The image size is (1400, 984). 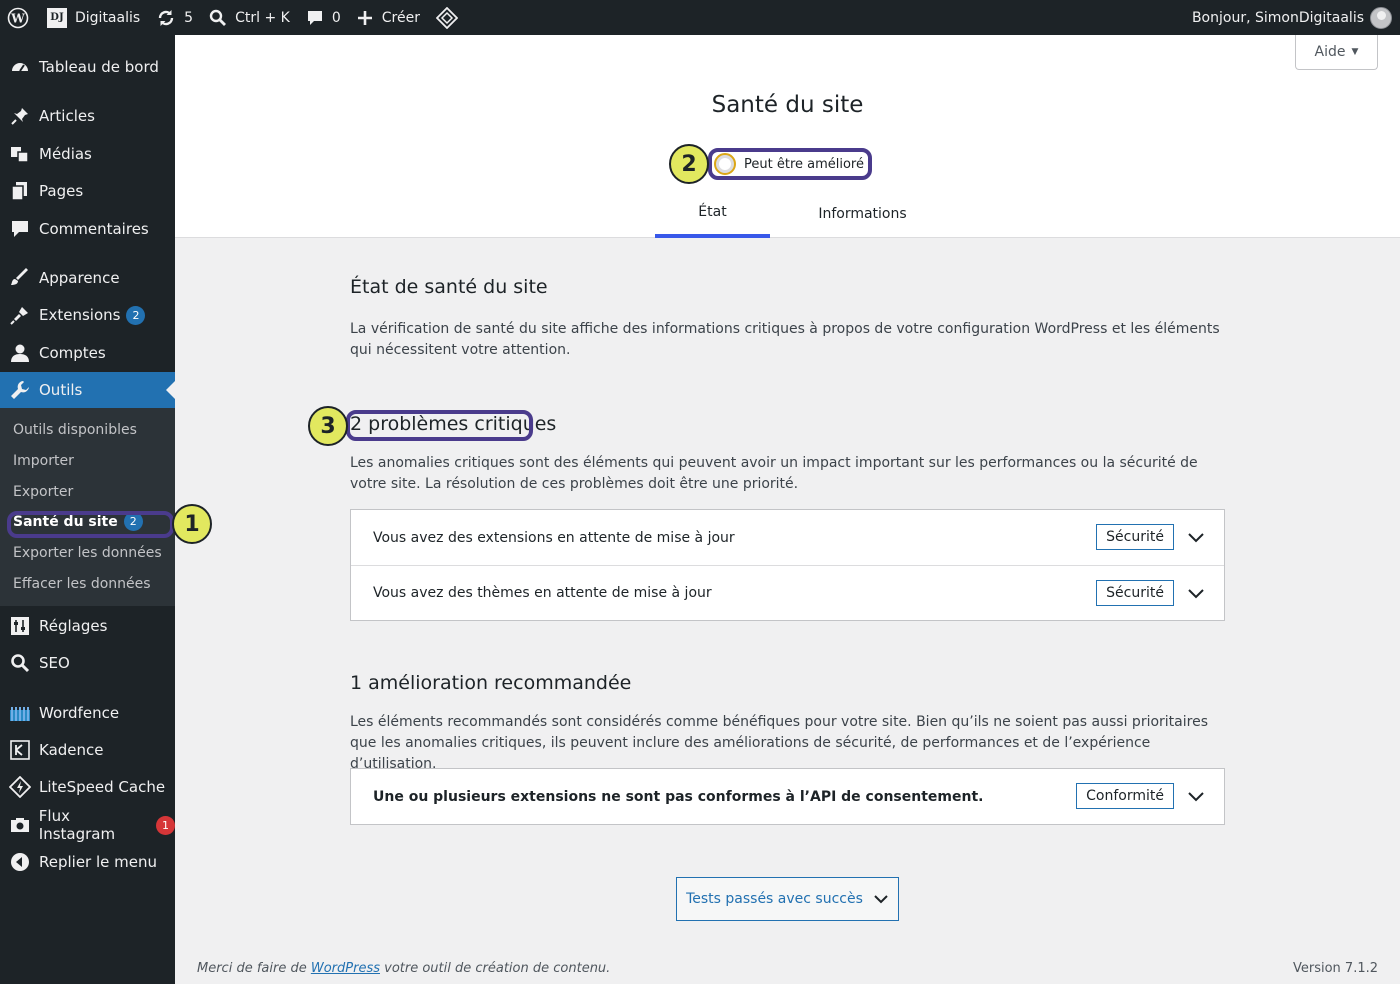 I want to click on litespeed-icon, so click(x=20, y=787).